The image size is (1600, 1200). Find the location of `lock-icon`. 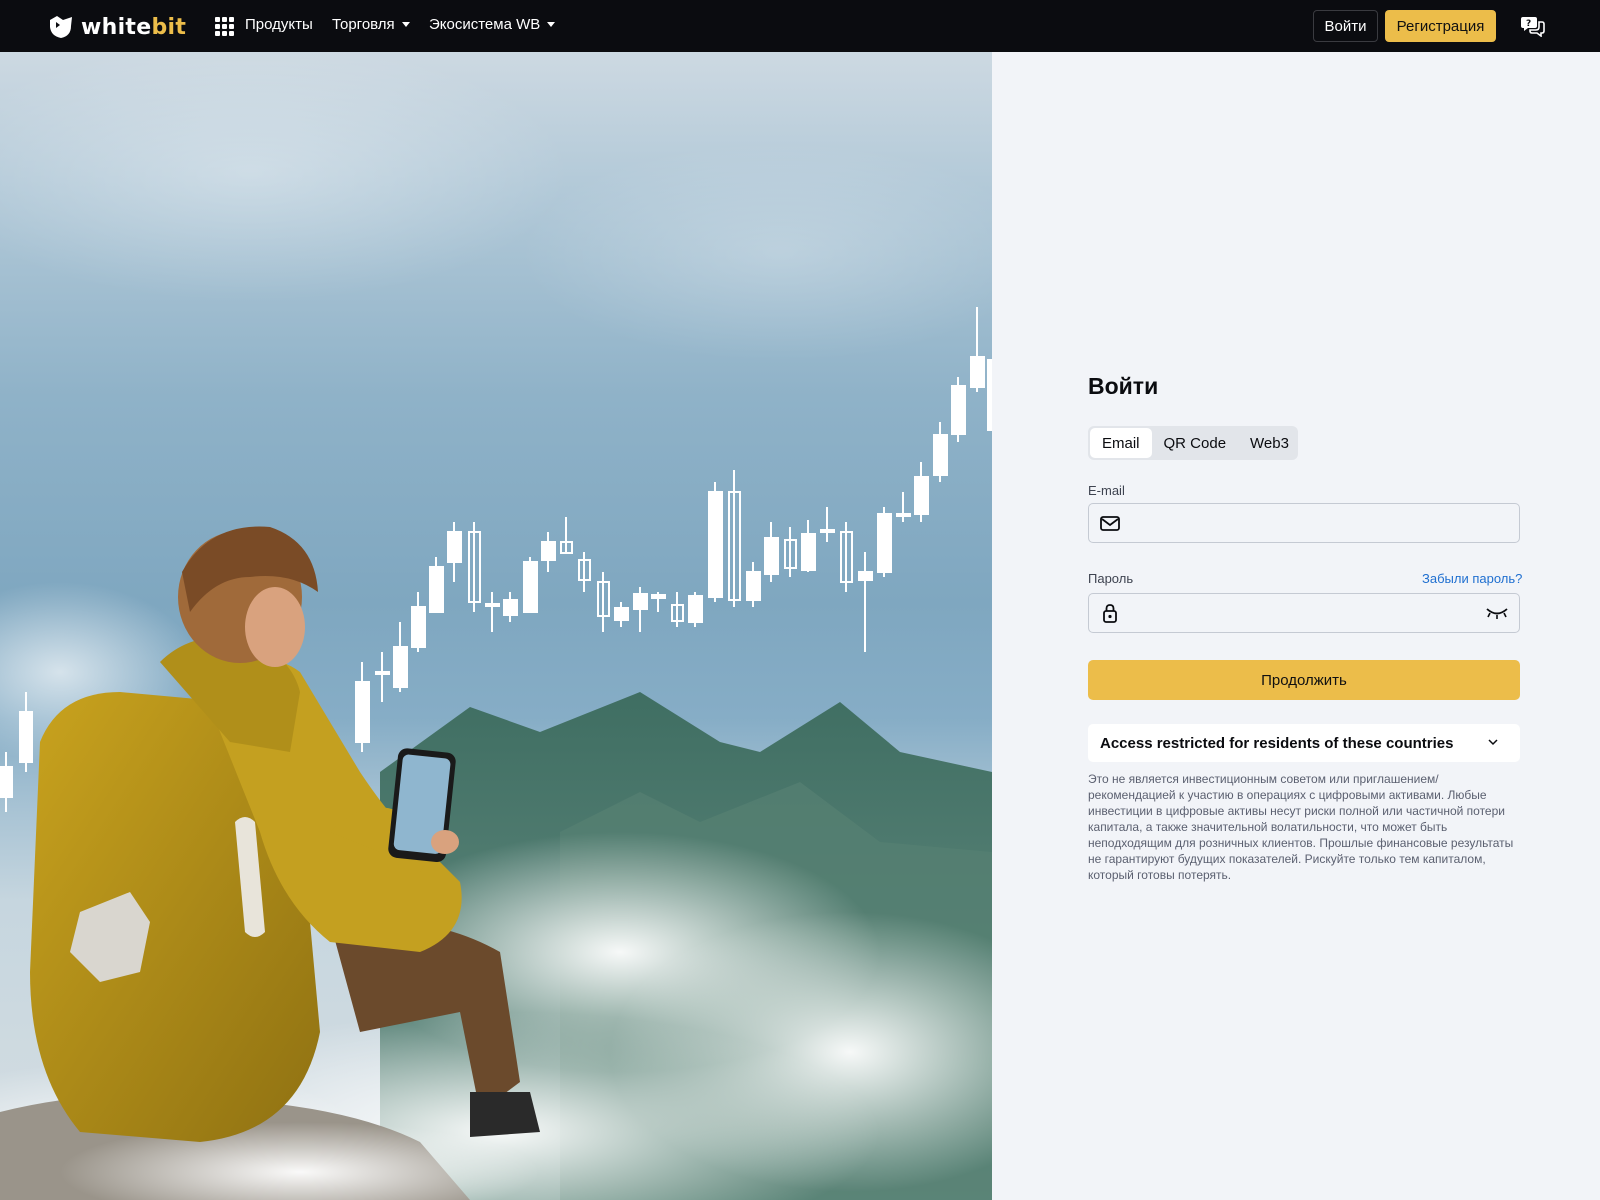

lock-icon is located at coordinates (1110, 613).